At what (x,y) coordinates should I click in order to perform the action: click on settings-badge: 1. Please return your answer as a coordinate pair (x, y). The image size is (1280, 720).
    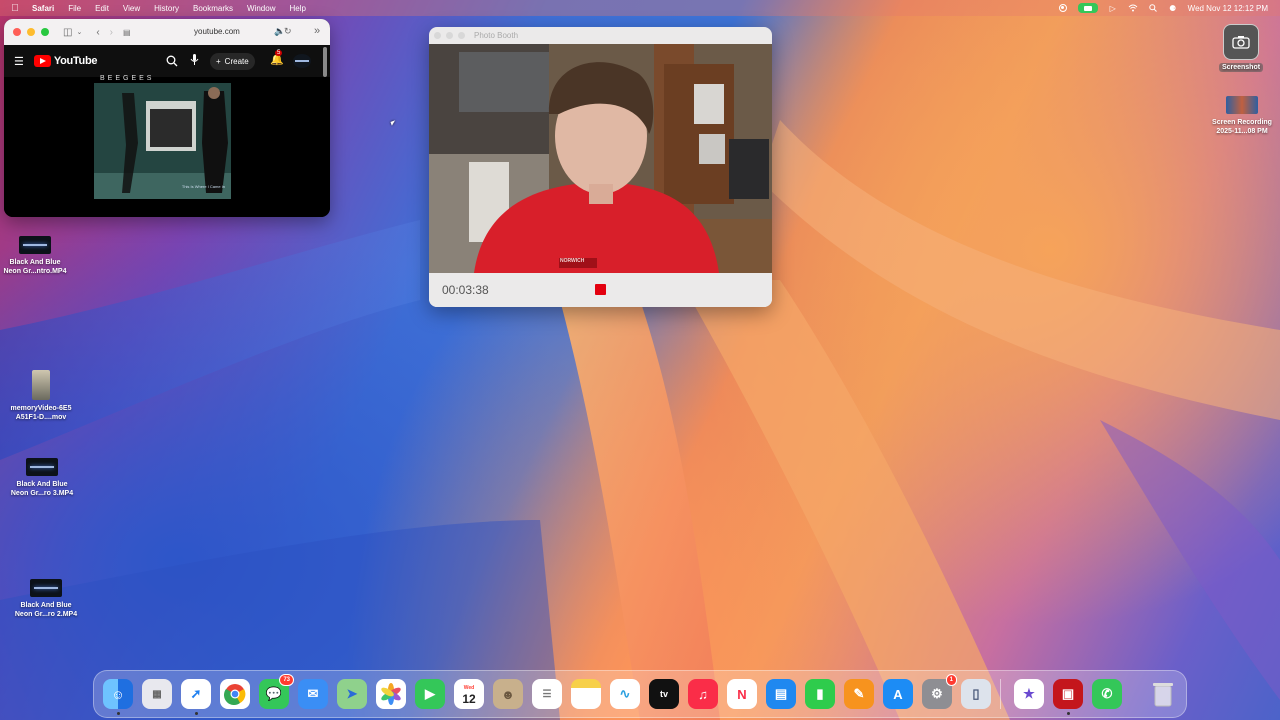
    Looking at the image, I should click on (951, 680).